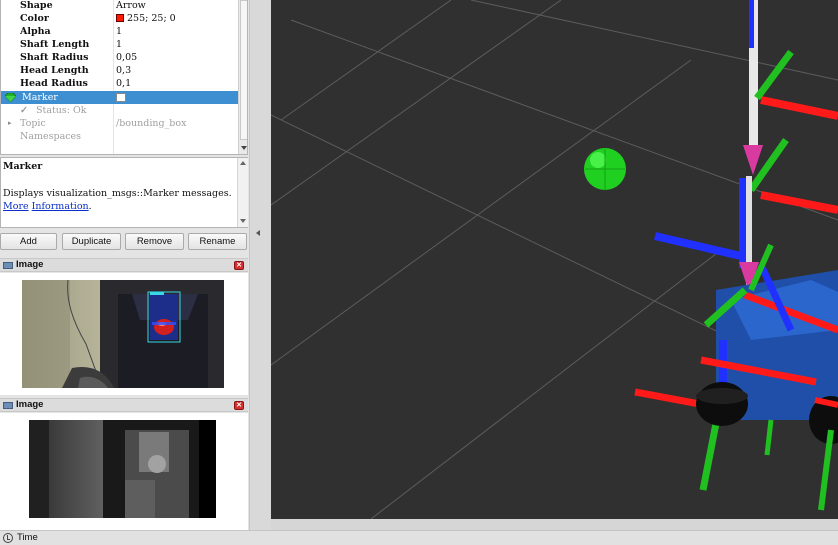 Image resolution: width=838 pixels, height=545 pixels. I want to click on property-row-head-radius: Head Radius 0,1, so click(119, 83).